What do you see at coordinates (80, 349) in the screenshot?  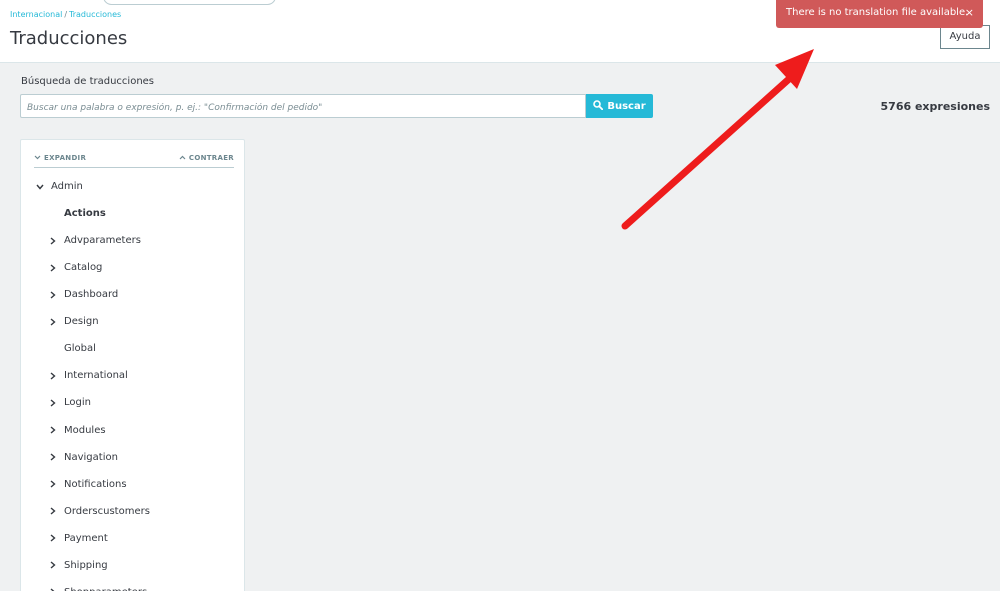 I see `tree-item-label: Global` at bounding box center [80, 349].